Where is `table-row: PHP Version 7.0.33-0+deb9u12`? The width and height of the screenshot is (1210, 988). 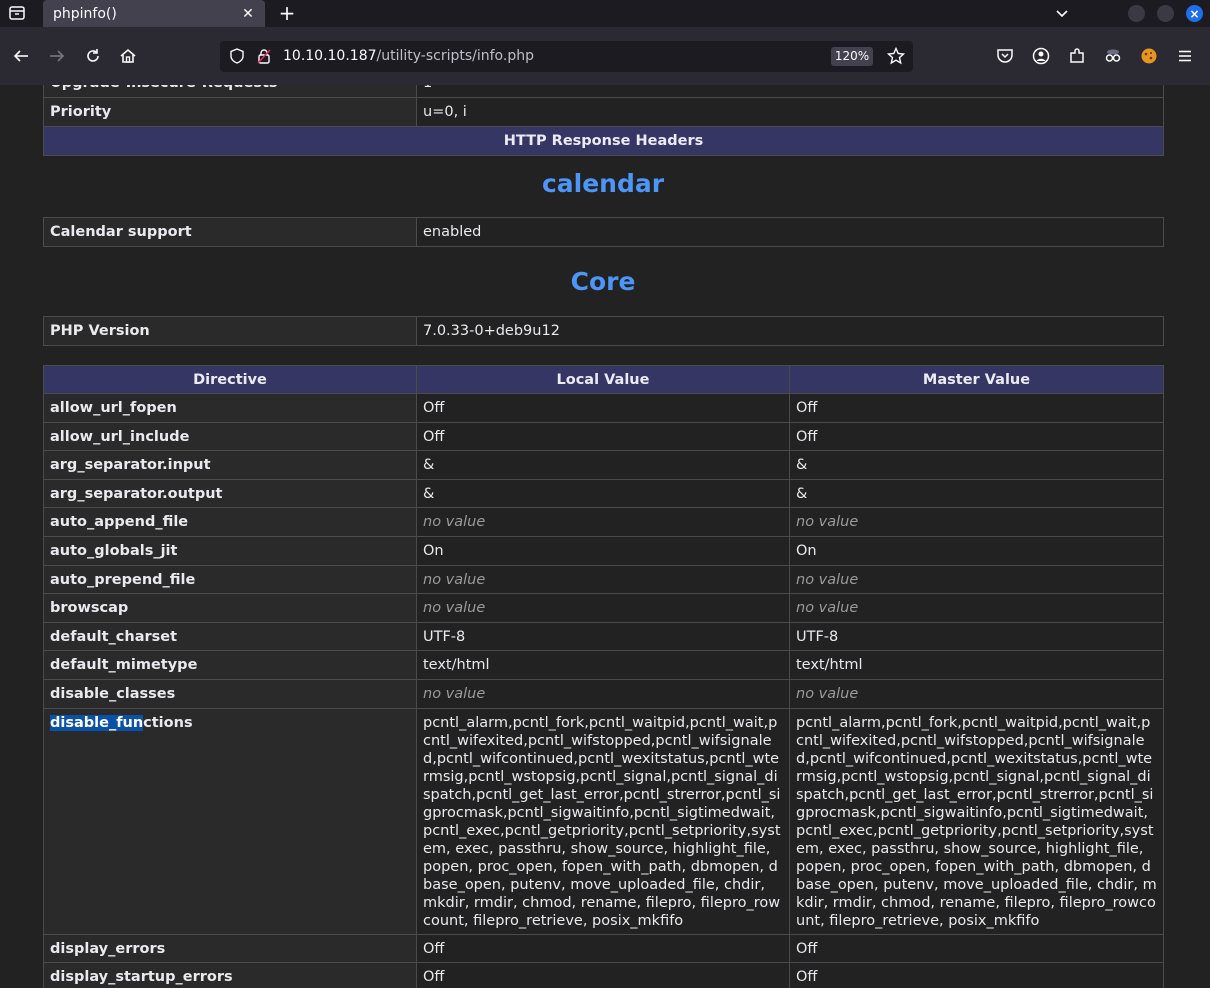 table-row: PHP Version 7.0.33-0+deb9u12 is located at coordinates (603, 331).